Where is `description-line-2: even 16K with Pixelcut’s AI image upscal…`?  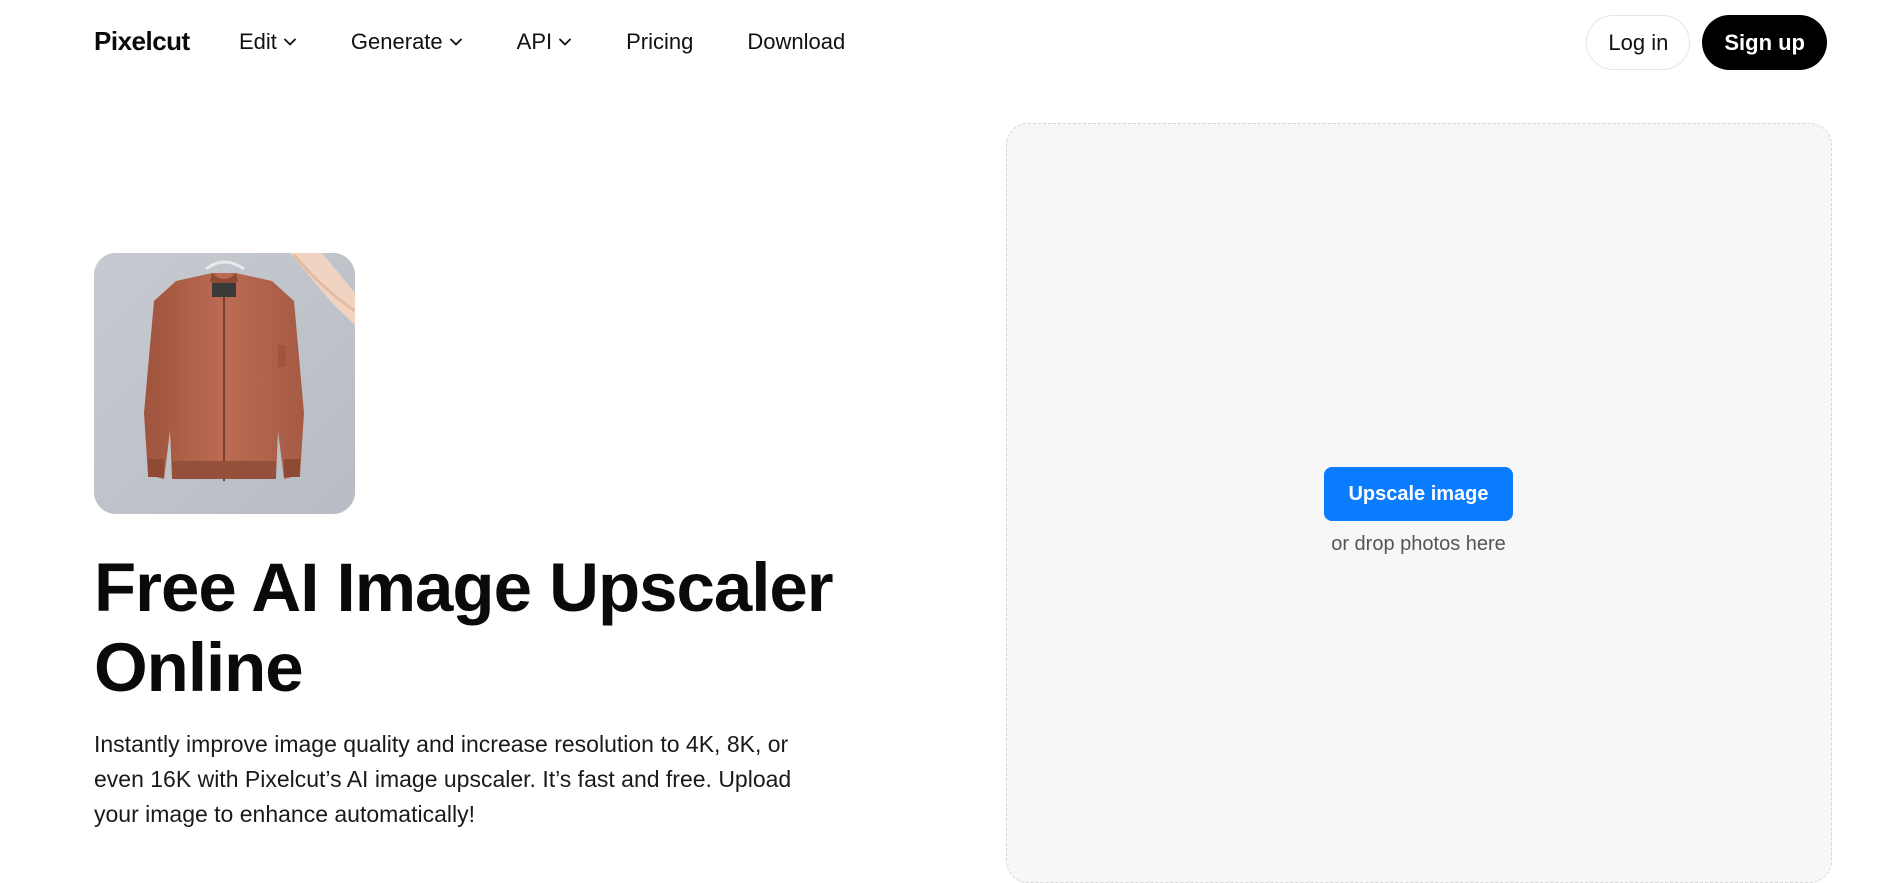 description-line-2: even 16K with Pixelcut’s AI image upscal… is located at coordinates (443, 779).